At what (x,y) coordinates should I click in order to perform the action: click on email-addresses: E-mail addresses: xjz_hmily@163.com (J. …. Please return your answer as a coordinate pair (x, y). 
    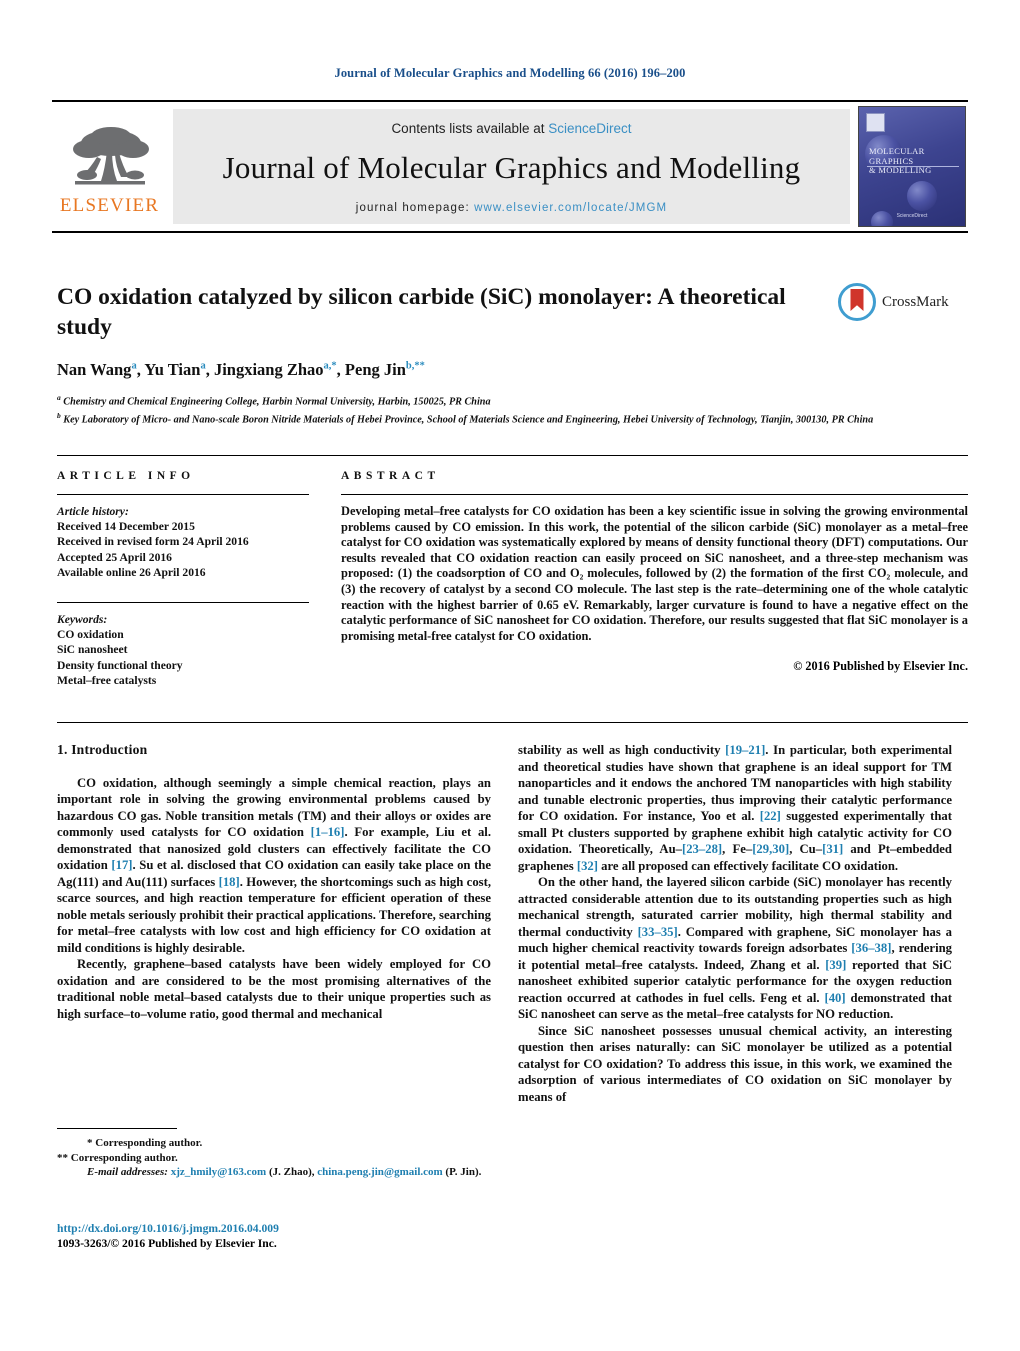
    Looking at the image, I should click on (274, 1172).